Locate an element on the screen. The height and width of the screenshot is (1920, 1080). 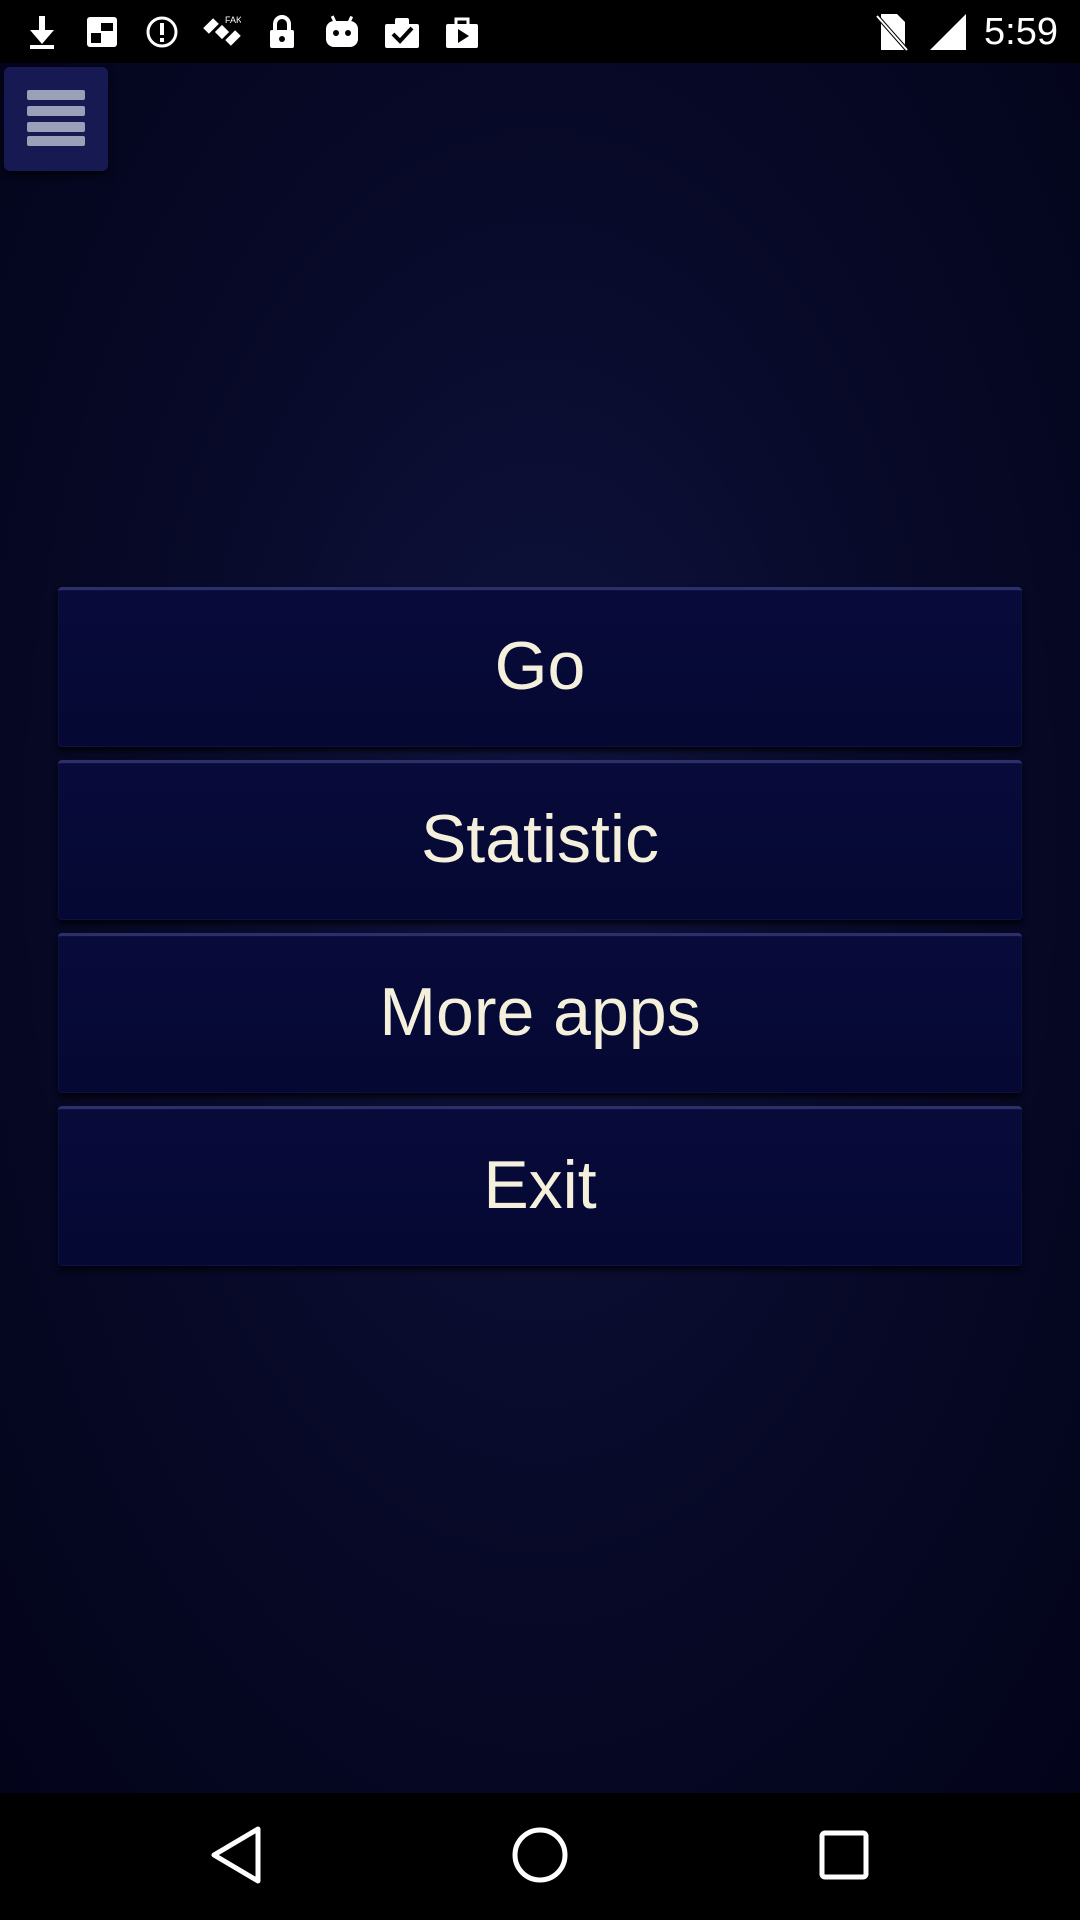
recents-button is located at coordinates (844, 1857).